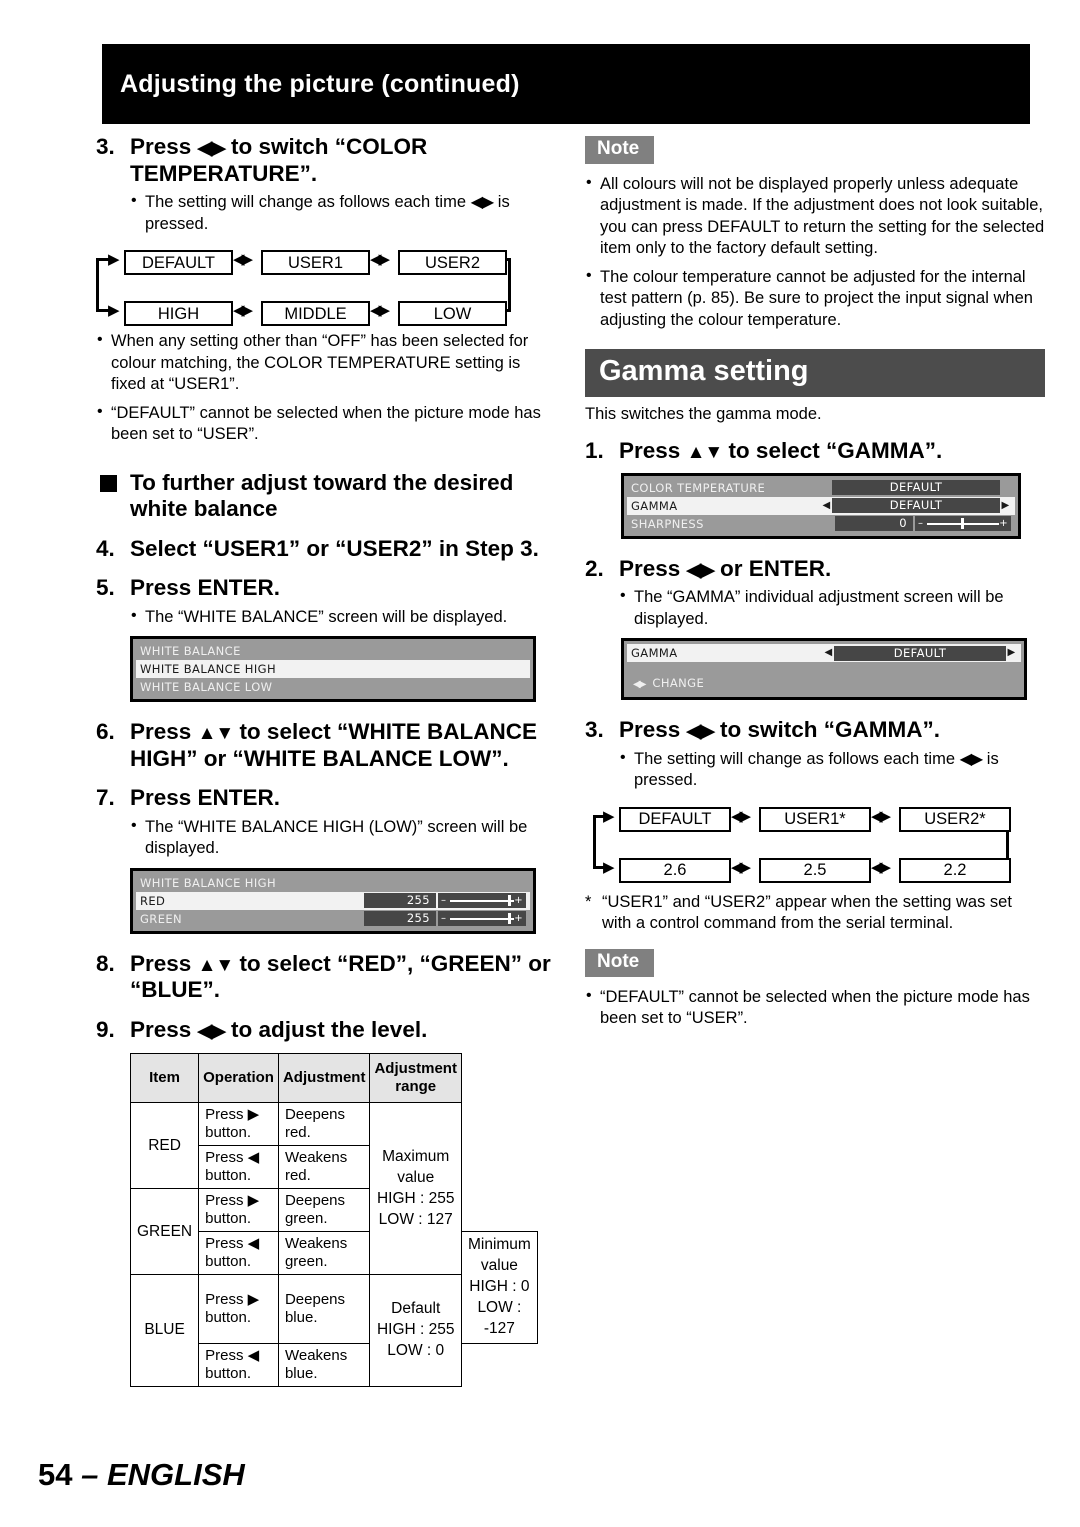 The width and height of the screenshot is (1080, 1527). What do you see at coordinates (620, 962) in the screenshot?
I see `note-tag: Note` at bounding box center [620, 962].